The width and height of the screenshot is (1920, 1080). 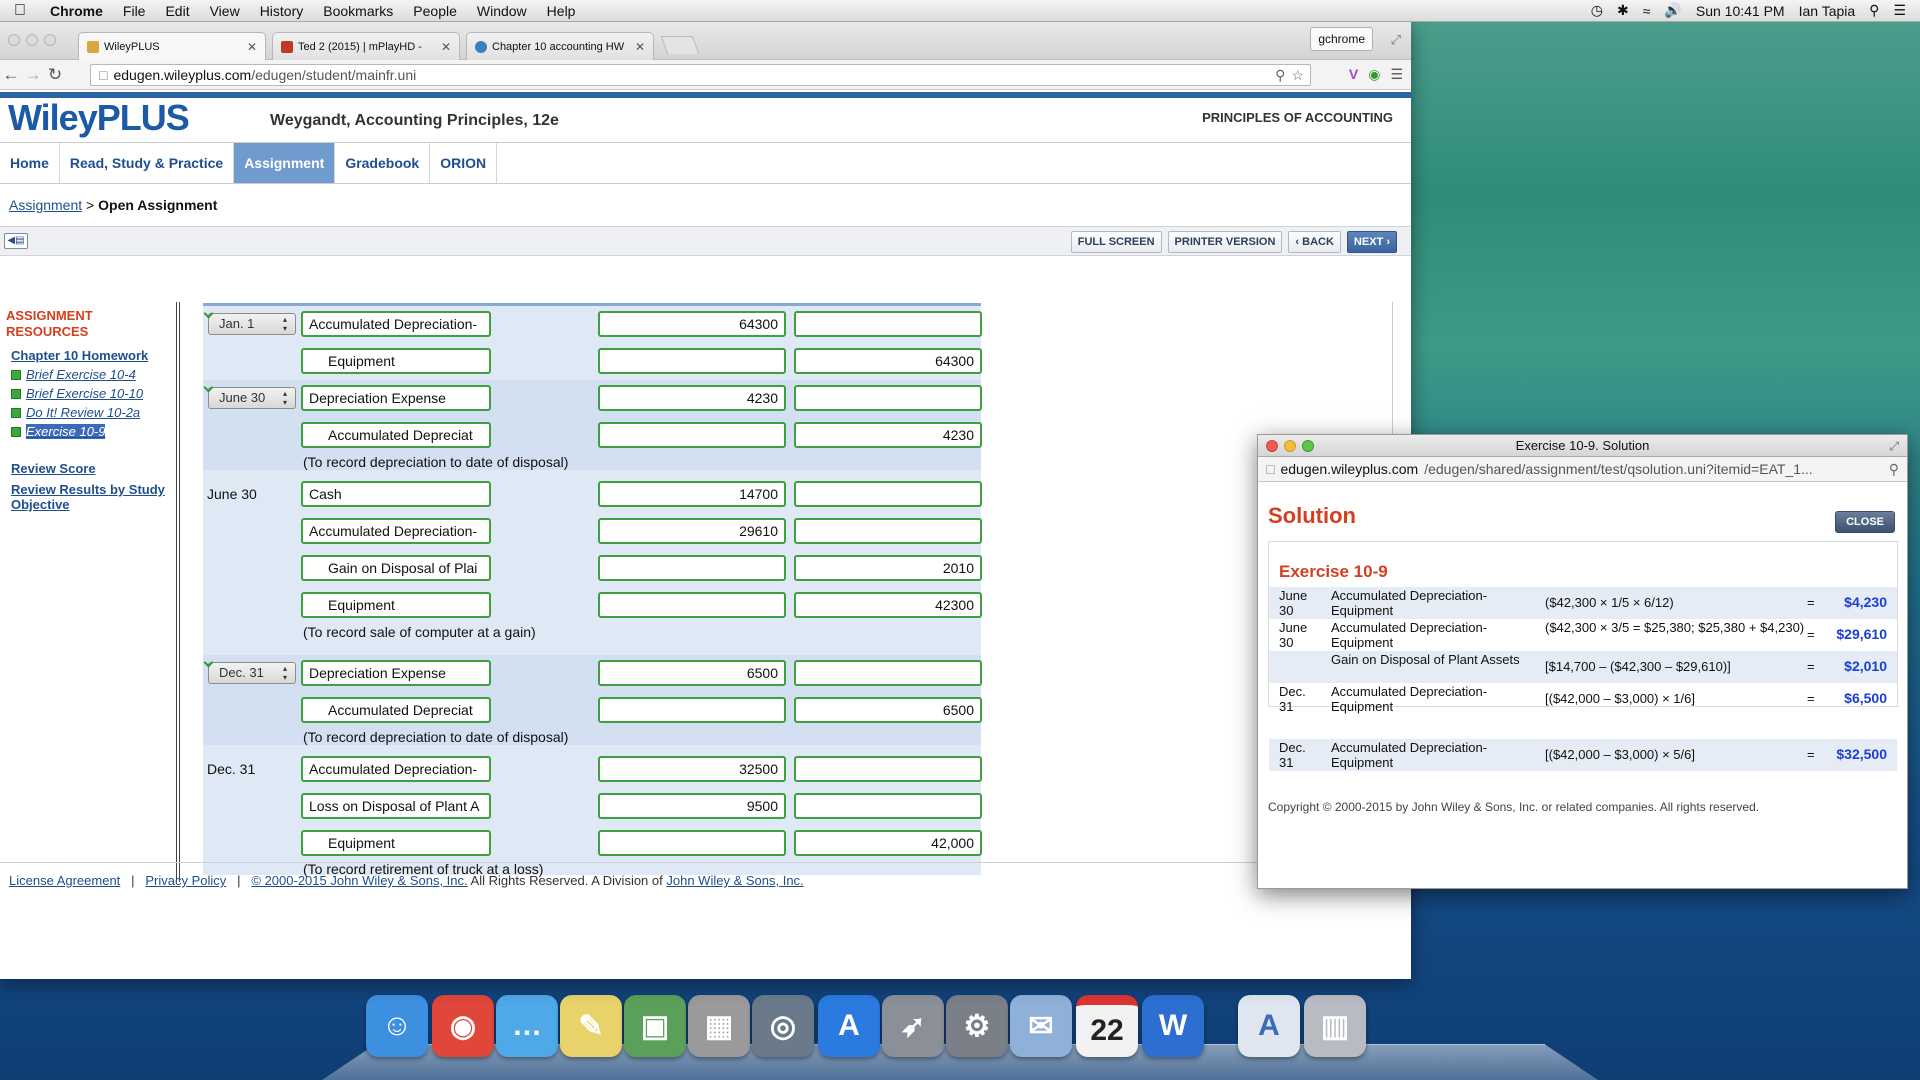 What do you see at coordinates (888, 568) in the screenshot?
I see `credit-field: 2010` at bounding box center [888, 568].